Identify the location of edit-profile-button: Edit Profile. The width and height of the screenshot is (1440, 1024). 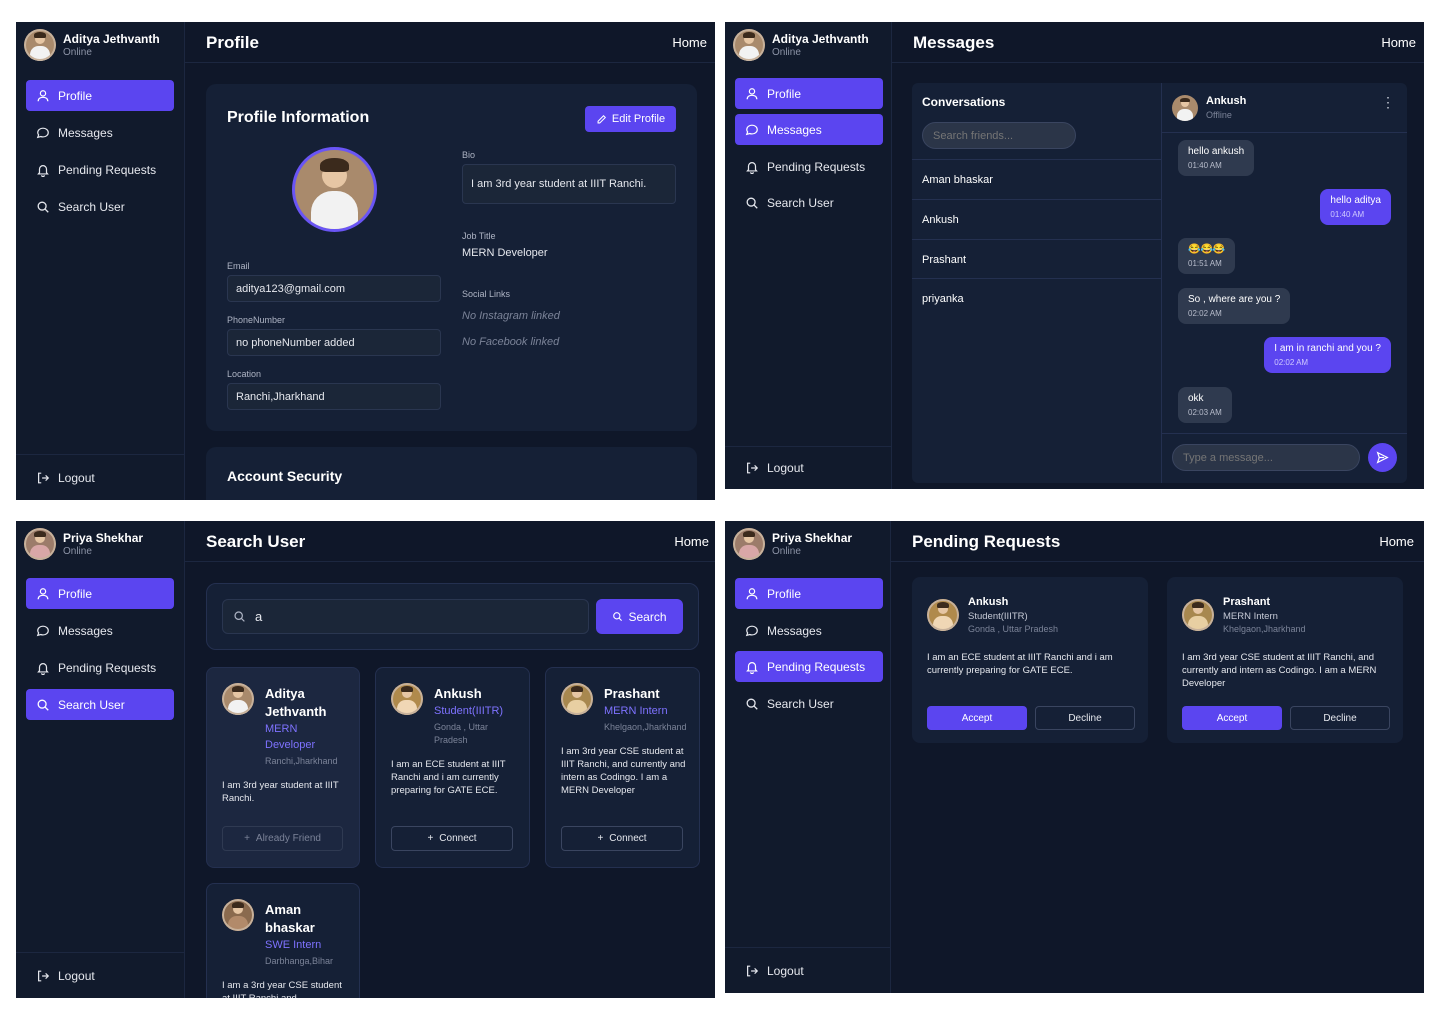
(630, 119).